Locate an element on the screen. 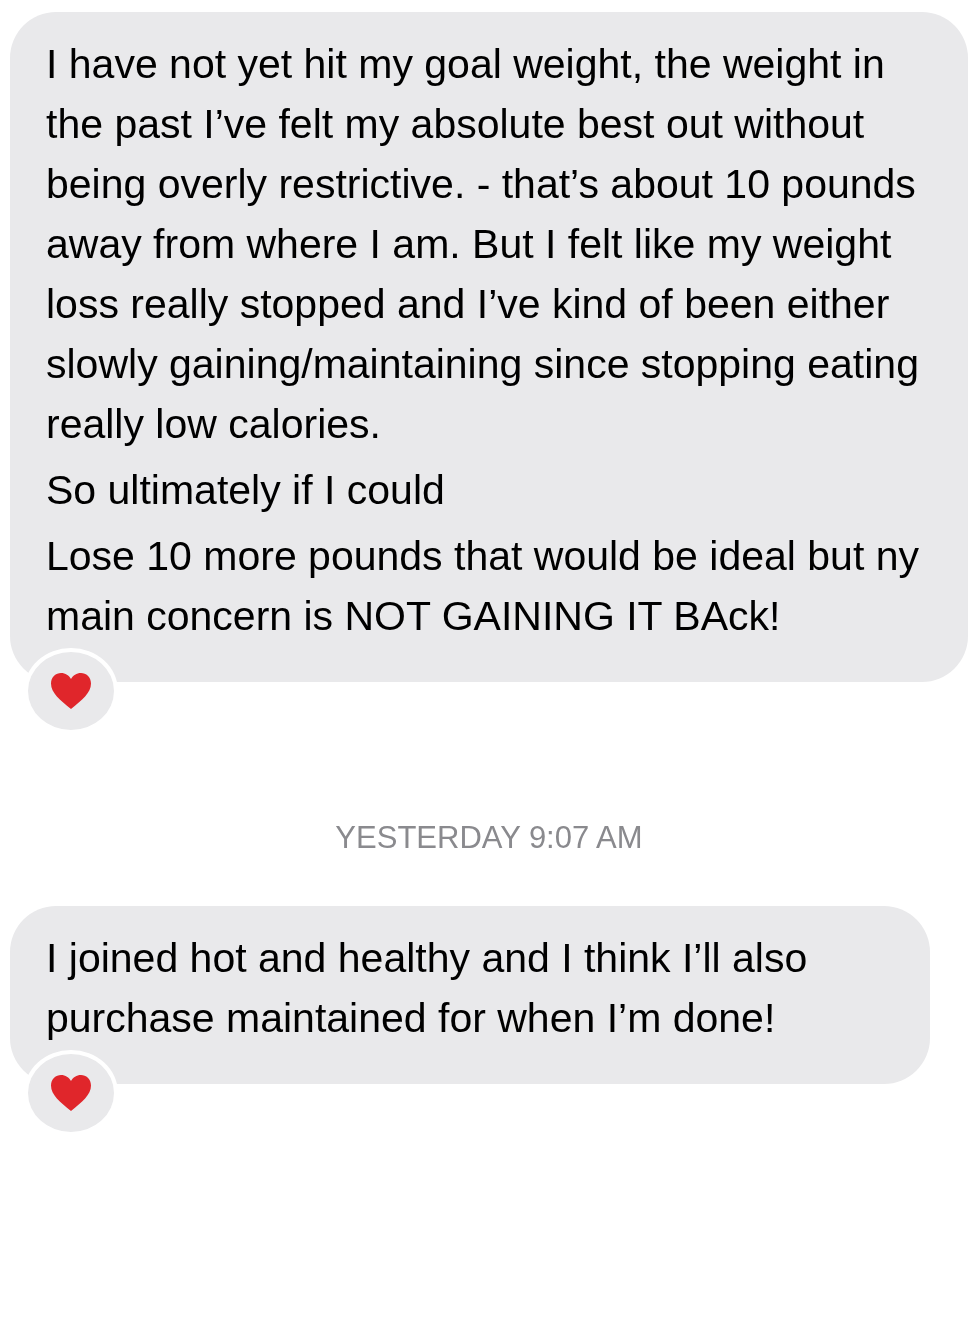 This screenshot has height=1317, width=972. message-text: Lose 10 more pounds that would be ideal but ny main concern is NOT GAINING IT BAck! is located at coordinates (483, 586).